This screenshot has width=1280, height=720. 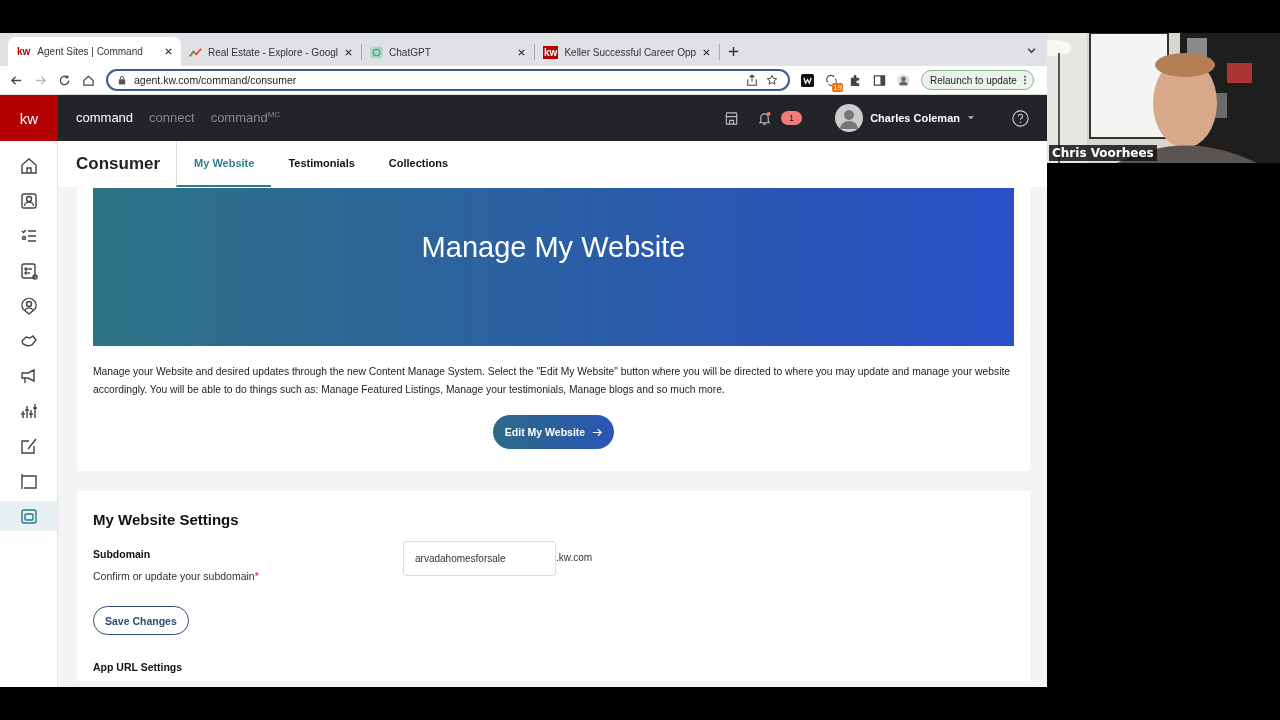 I want to click on section-title: App URL Settings, so click(x=138, y=667).